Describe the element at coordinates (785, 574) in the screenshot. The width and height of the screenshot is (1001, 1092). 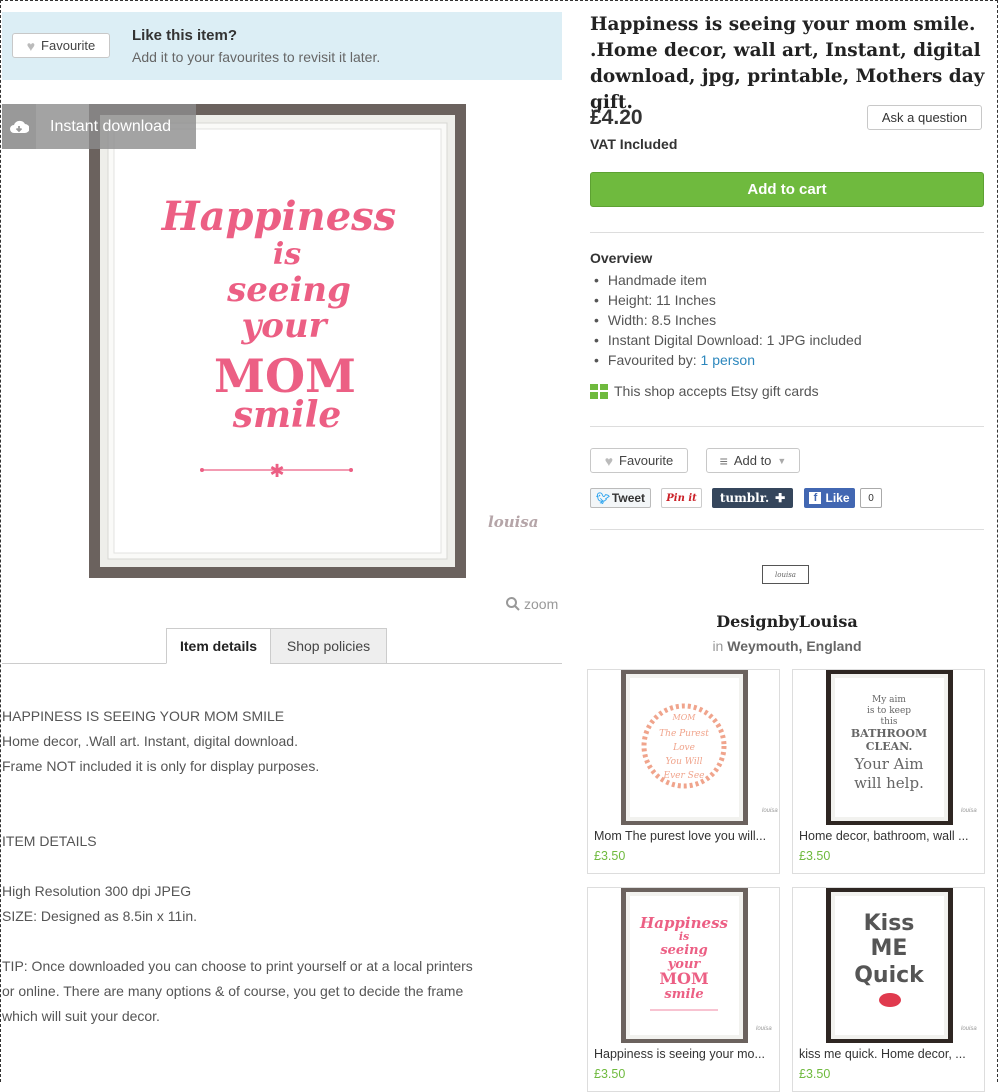
I see `shop-logo: louisa` at that location.